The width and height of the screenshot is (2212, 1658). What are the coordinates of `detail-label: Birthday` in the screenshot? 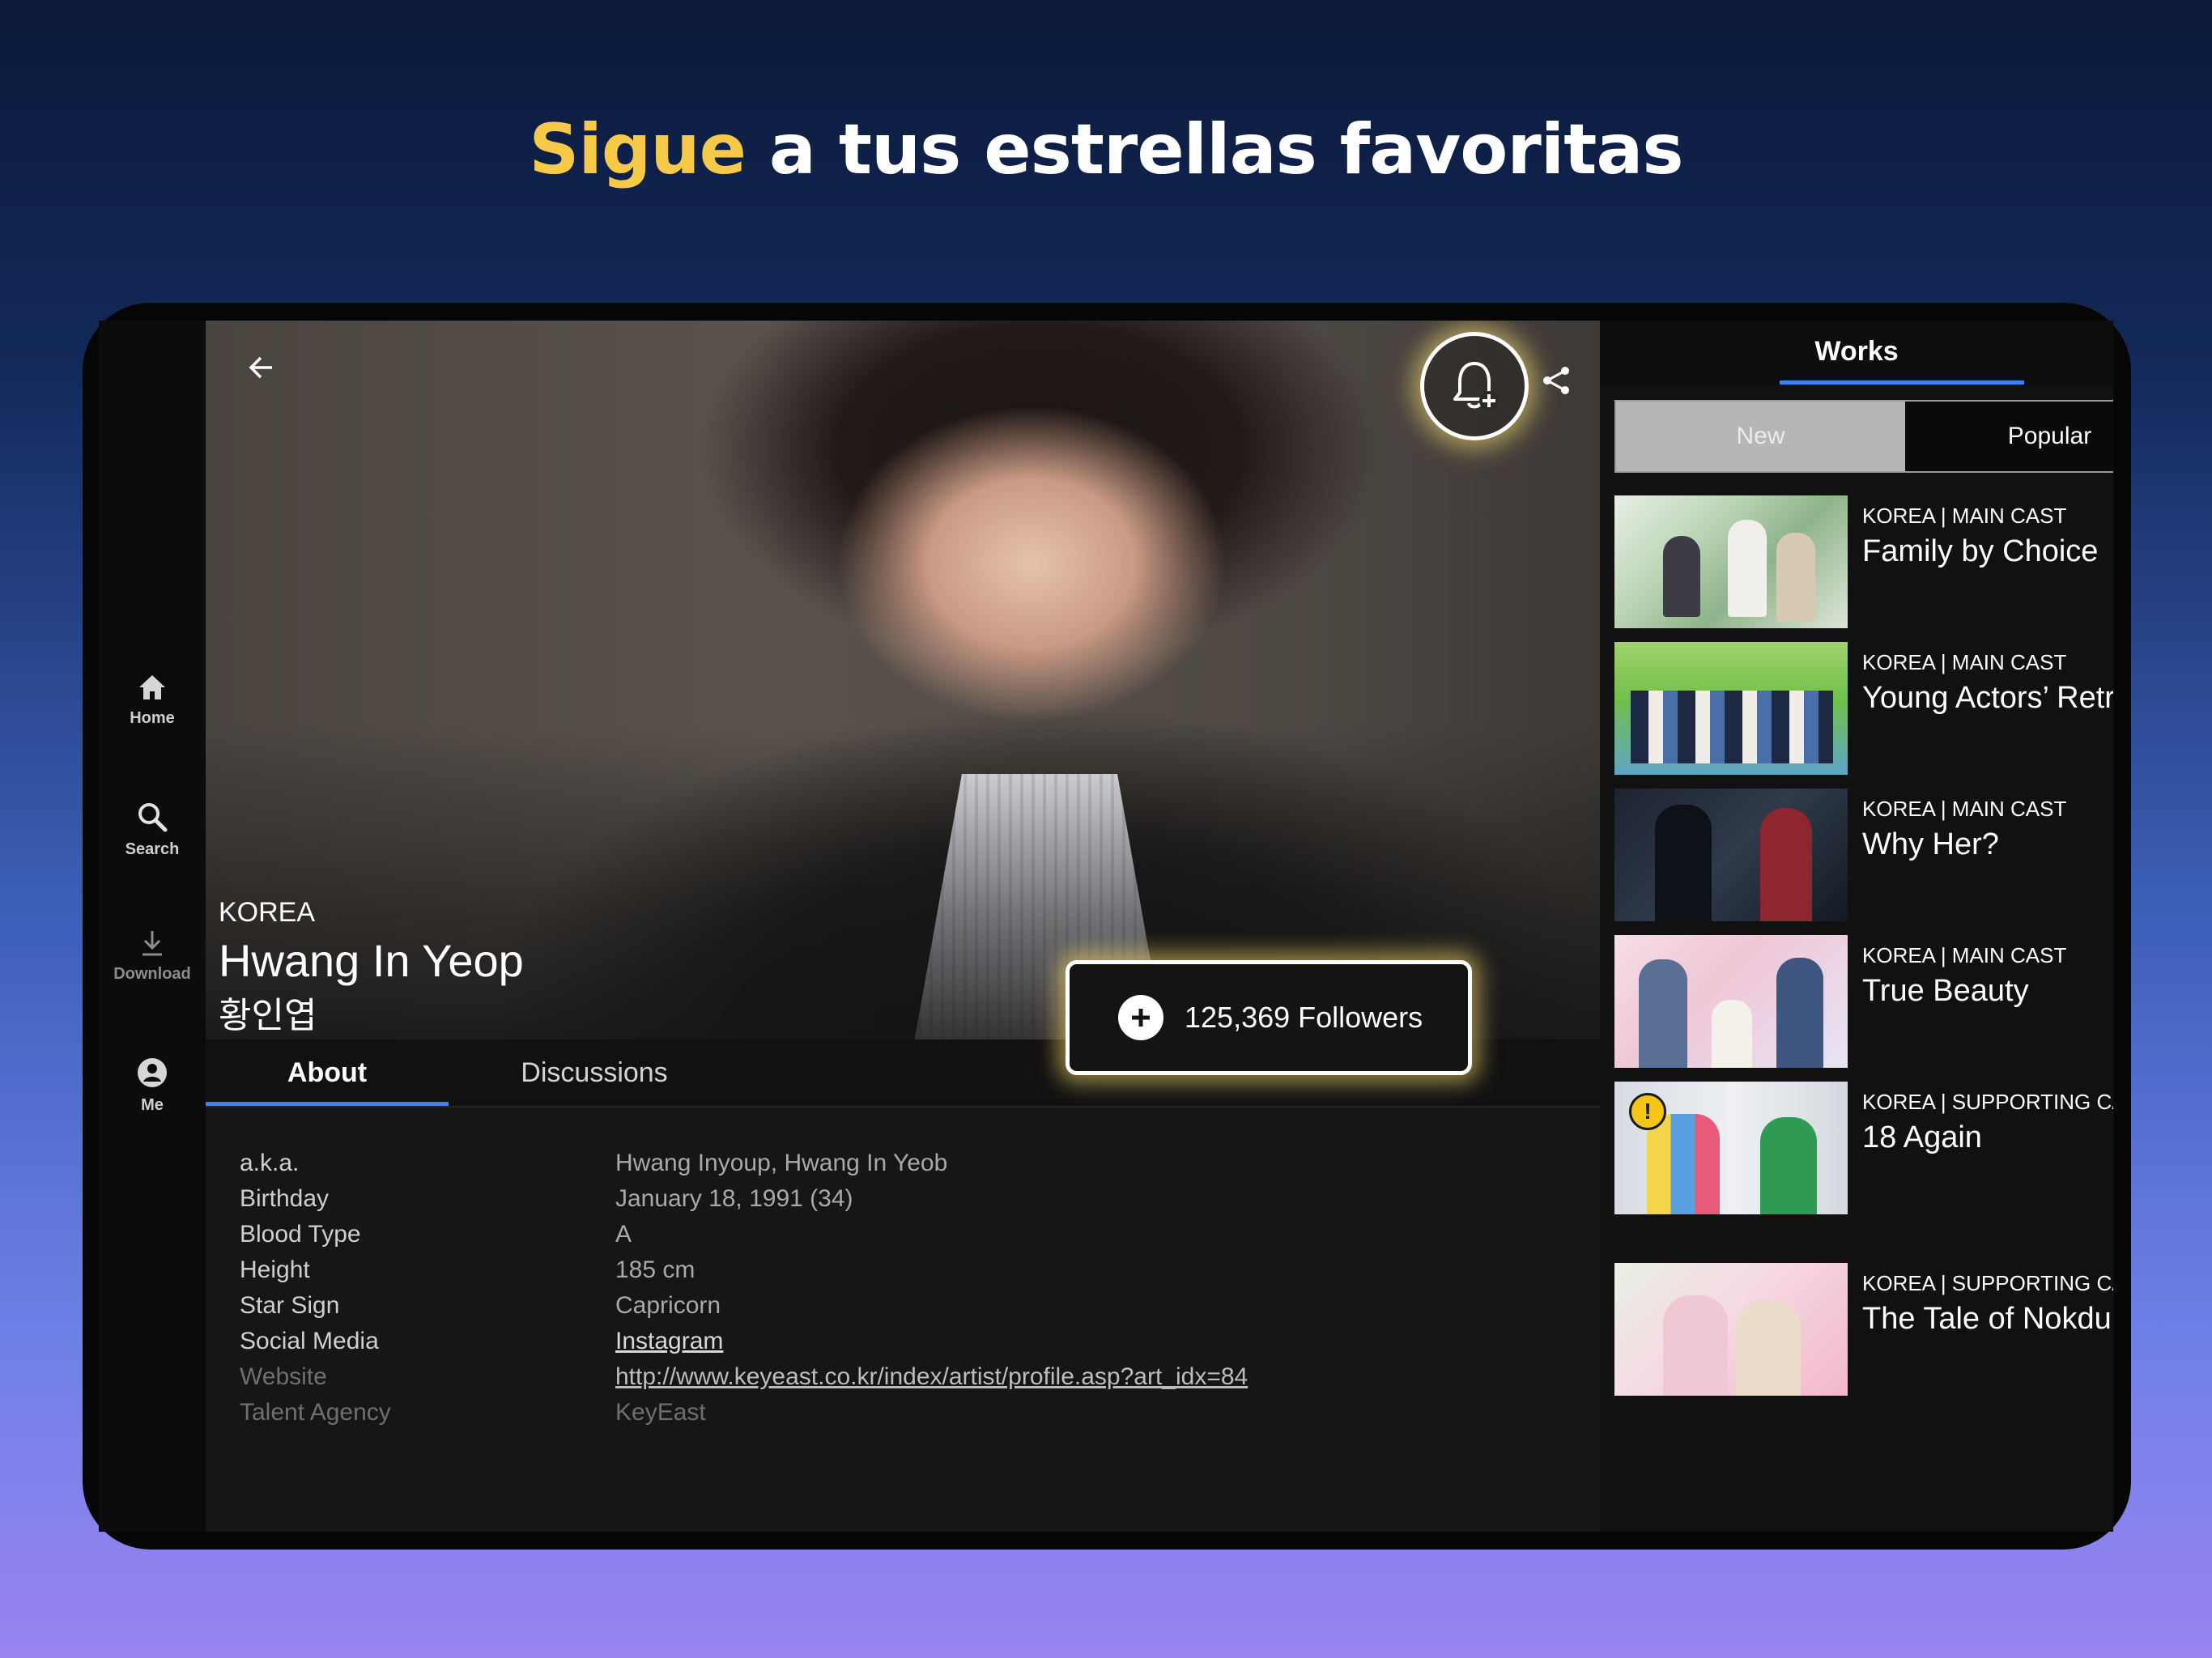 It's located at (285, 1198).